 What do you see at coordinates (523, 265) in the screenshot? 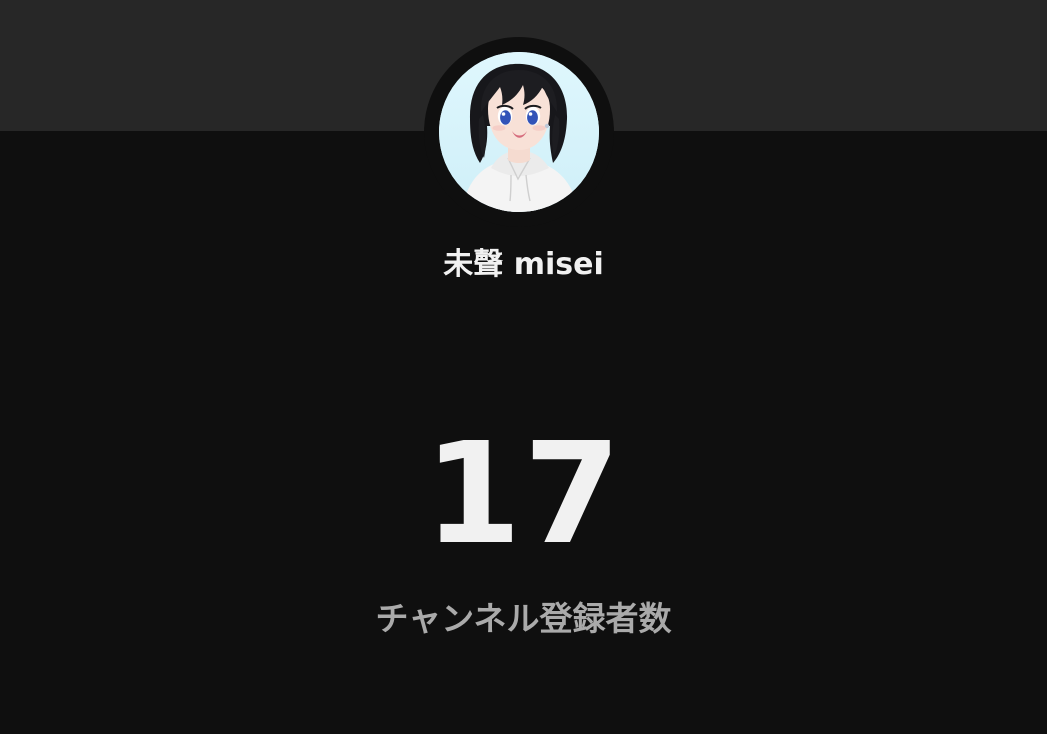
I see `channel-name: 未聲 misei` at bounding box center [523, 265].